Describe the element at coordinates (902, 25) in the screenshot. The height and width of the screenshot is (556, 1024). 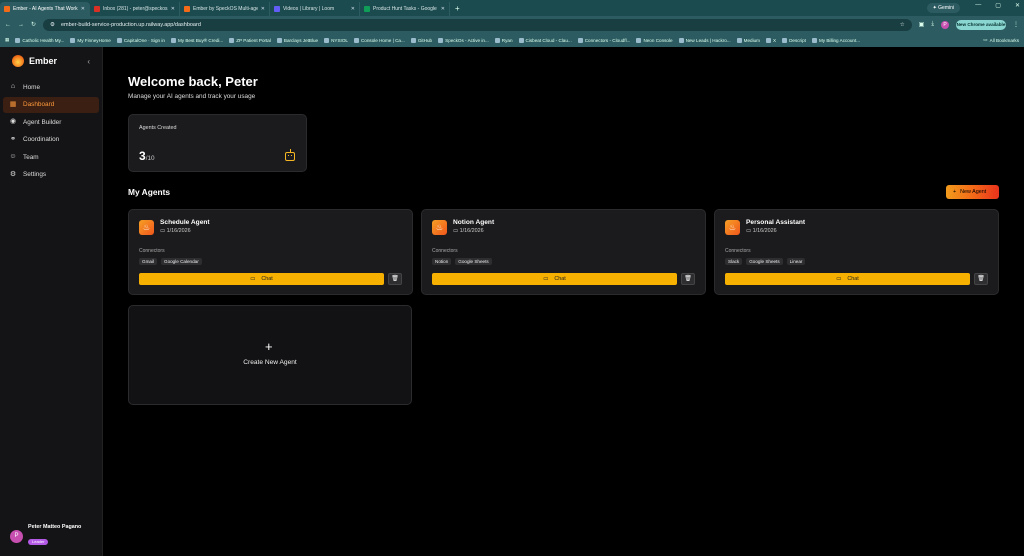
I see `bookmark-star-icon: ☆` at that location.